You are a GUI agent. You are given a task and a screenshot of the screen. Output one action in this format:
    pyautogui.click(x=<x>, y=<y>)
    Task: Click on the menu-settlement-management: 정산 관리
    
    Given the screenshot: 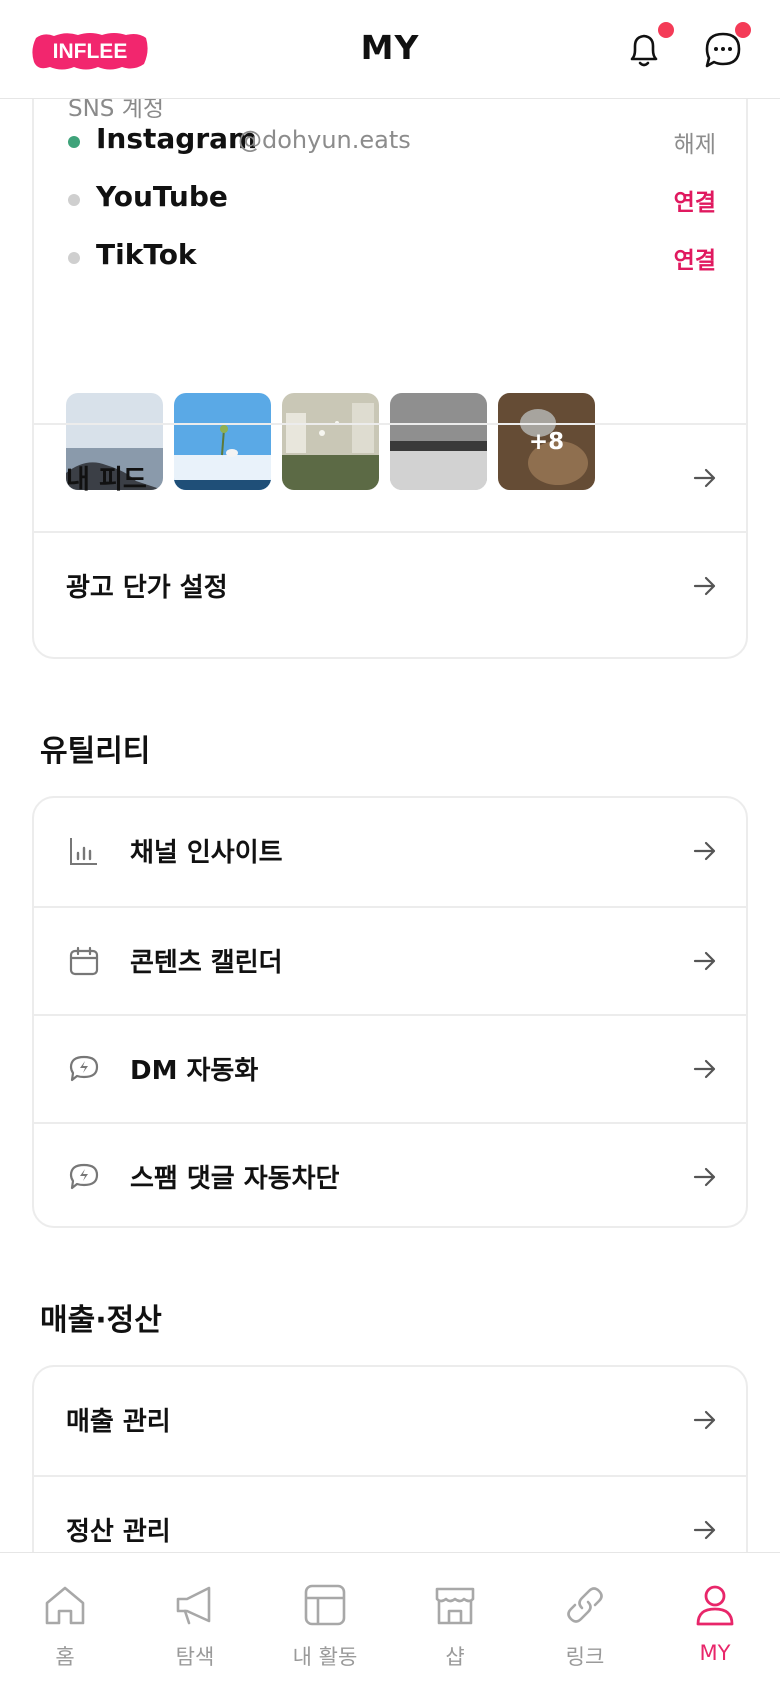 What is the action you would take?
    pyautogui.click(x=390, y=1513)
    